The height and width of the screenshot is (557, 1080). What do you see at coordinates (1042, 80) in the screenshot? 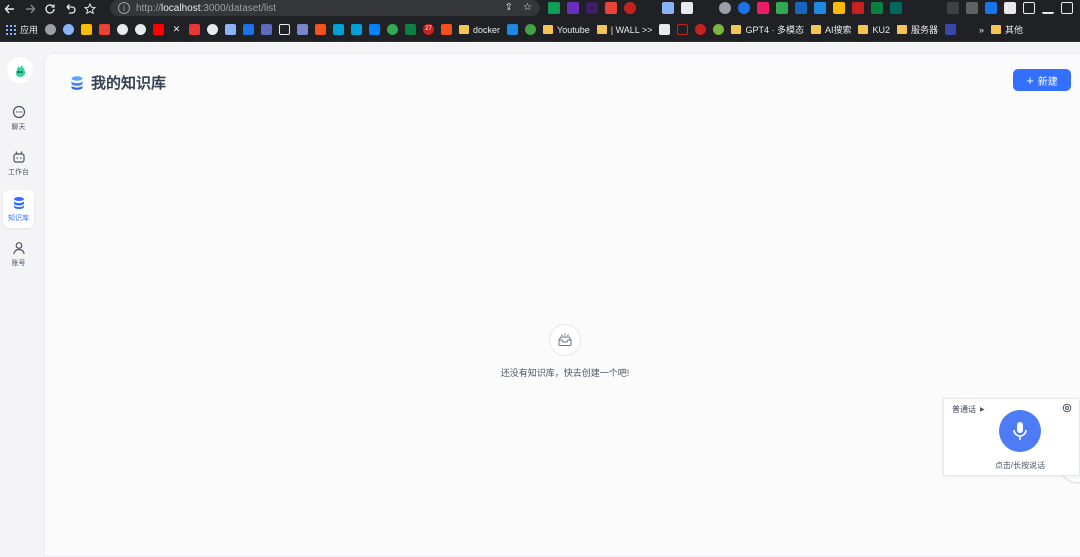
I see `new-knowledge-base-button: + 新建` at bounding box center [1042, 80].